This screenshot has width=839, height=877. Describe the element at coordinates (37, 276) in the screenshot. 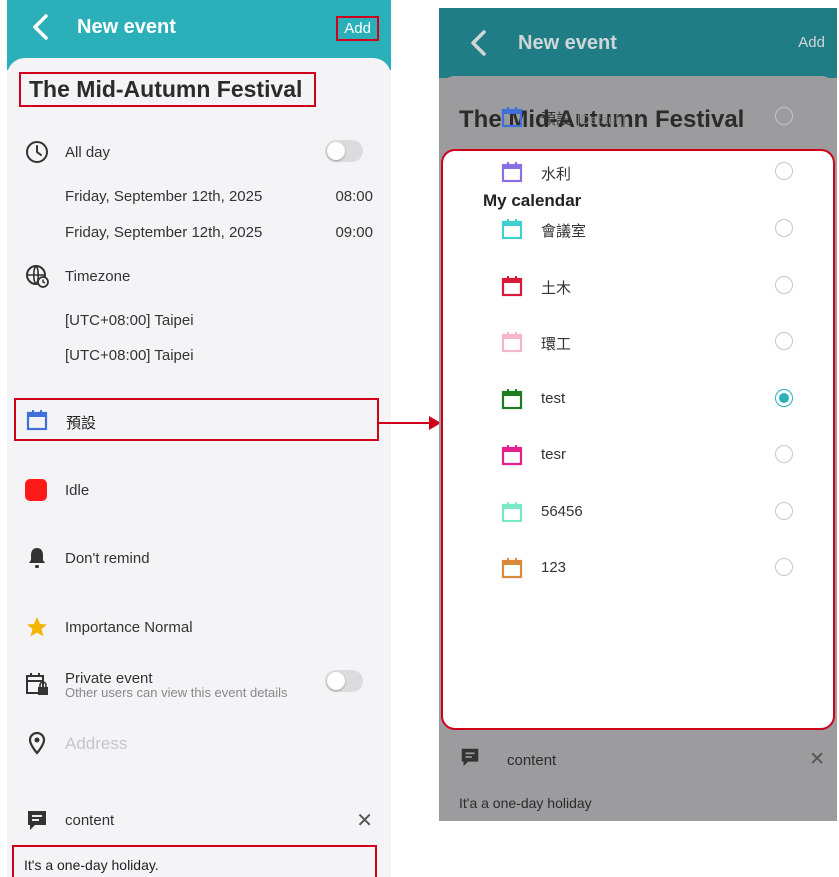

I see `globe-clock-icon` at that location.